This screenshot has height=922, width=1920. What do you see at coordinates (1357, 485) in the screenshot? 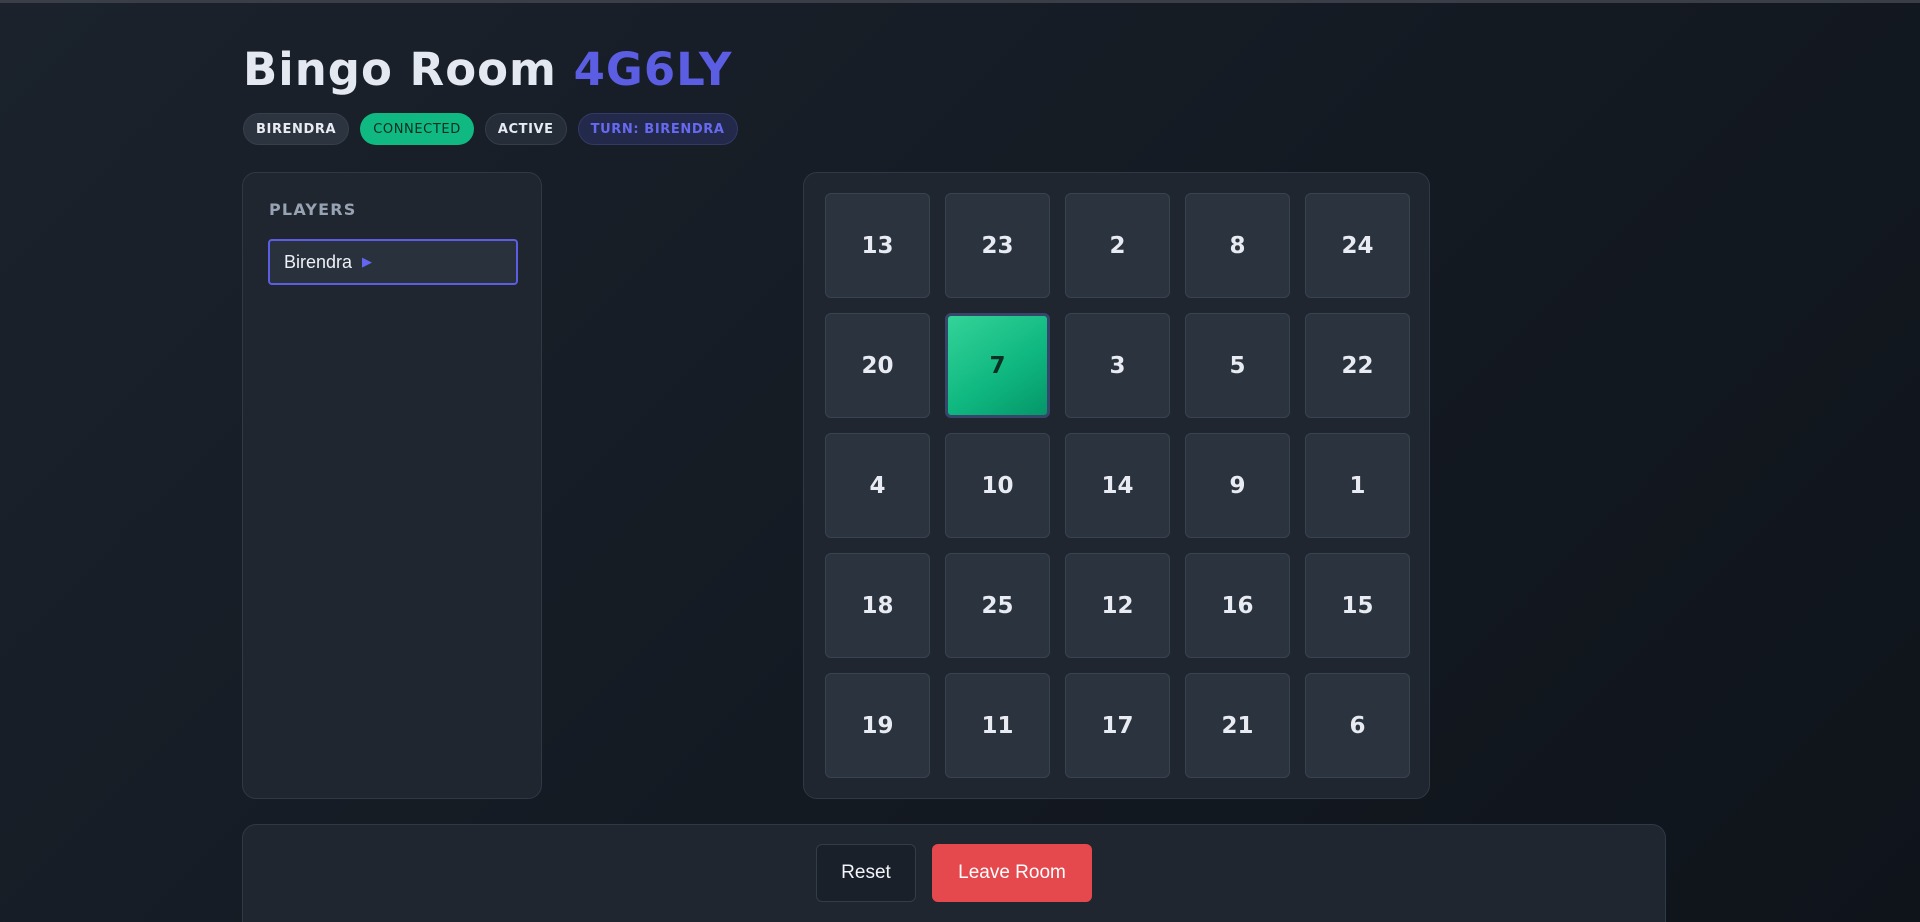
I see `bingo-cell: 1` at bounding box center [1357, 485].